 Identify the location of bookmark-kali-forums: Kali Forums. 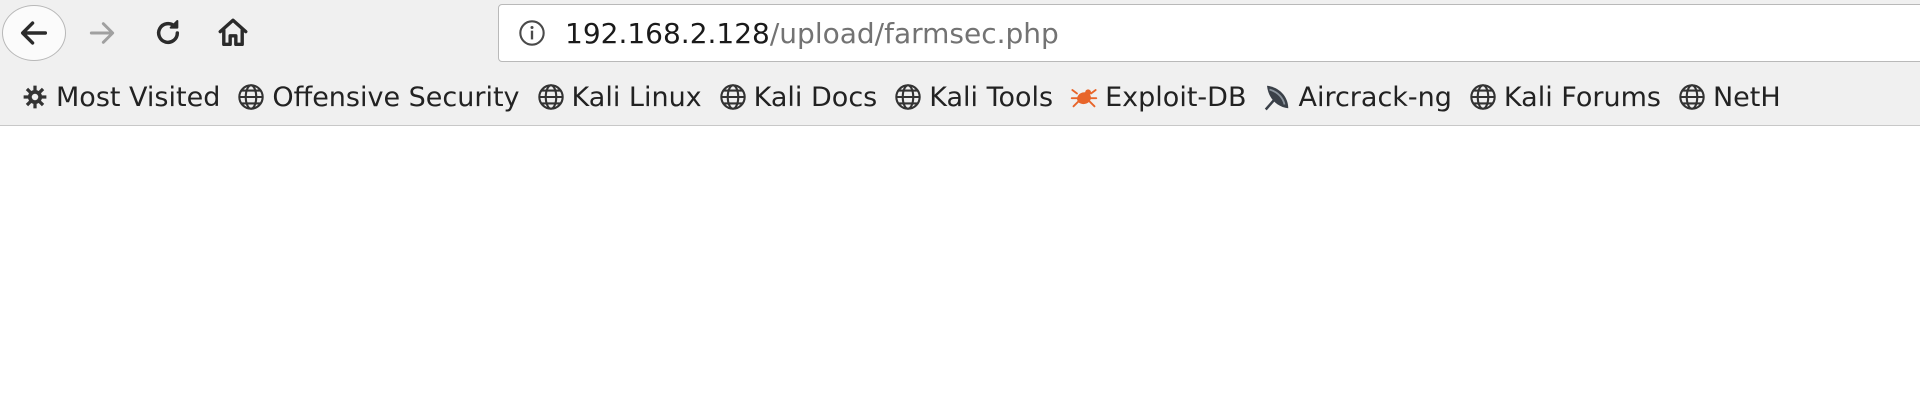
(1564, 97).